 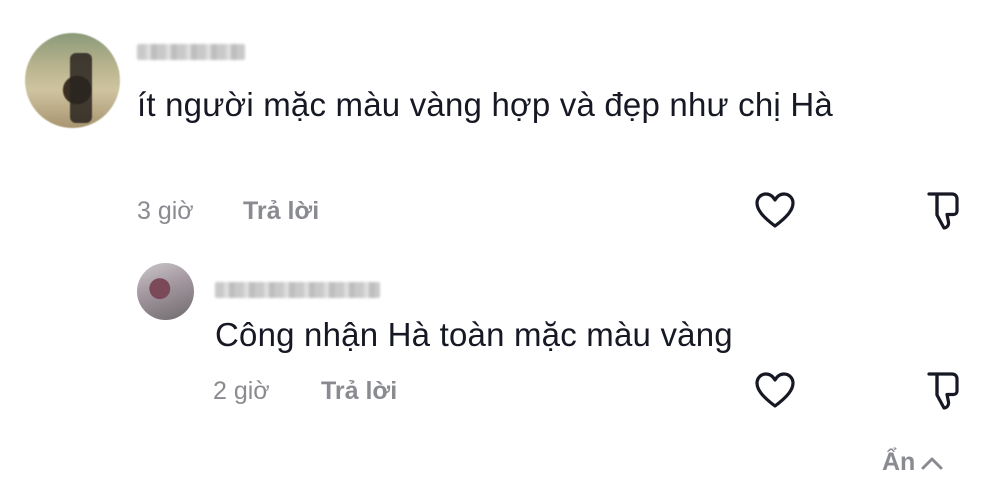 I want to click on chevron-up-icon, so click(x=932, y=463).